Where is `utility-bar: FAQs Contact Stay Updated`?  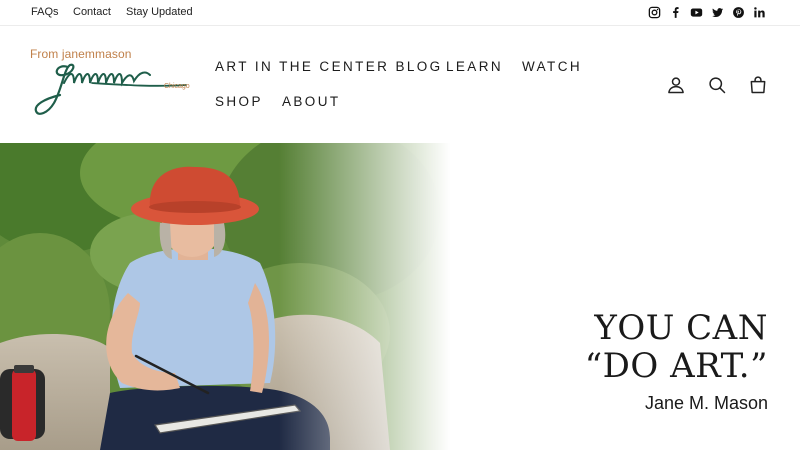
utility-bar: FAQs Contact Stay Updated is located at coordinates (400, 13).